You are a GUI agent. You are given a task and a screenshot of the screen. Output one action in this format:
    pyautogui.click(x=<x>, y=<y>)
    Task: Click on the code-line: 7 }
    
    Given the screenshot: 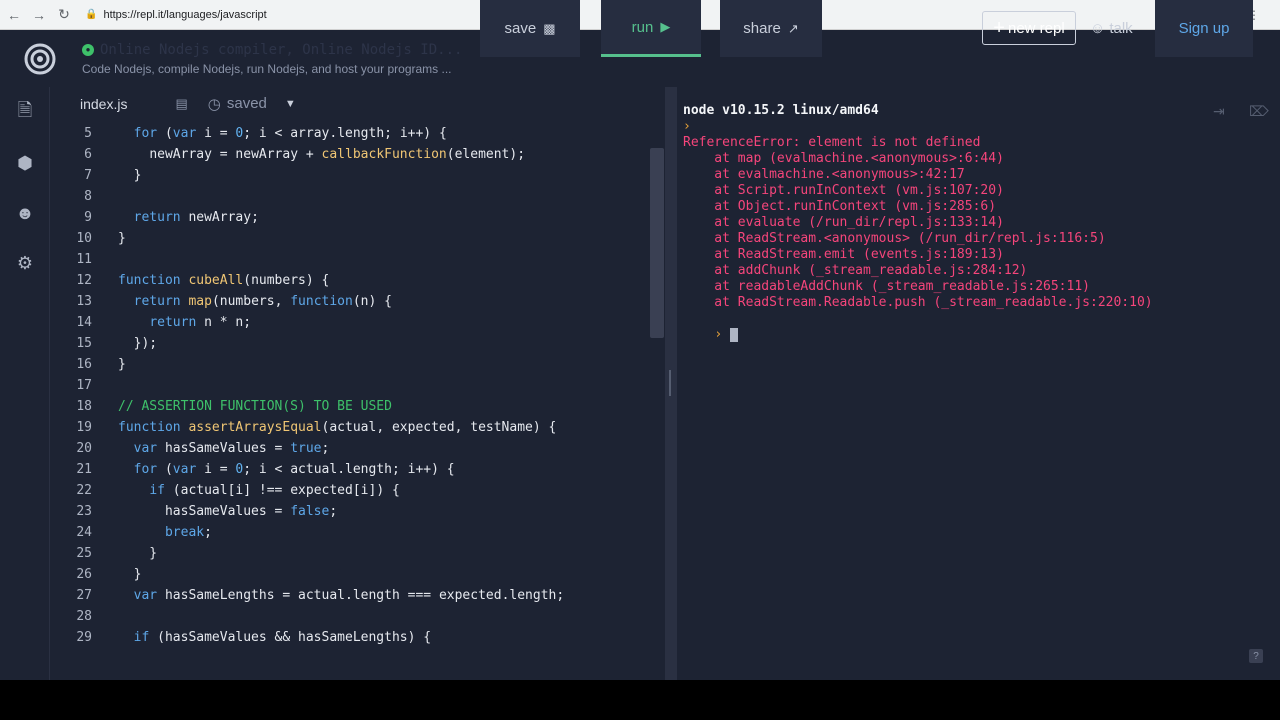 What is the action you would take?
    pyautogui.click(x=357, y=175)
    